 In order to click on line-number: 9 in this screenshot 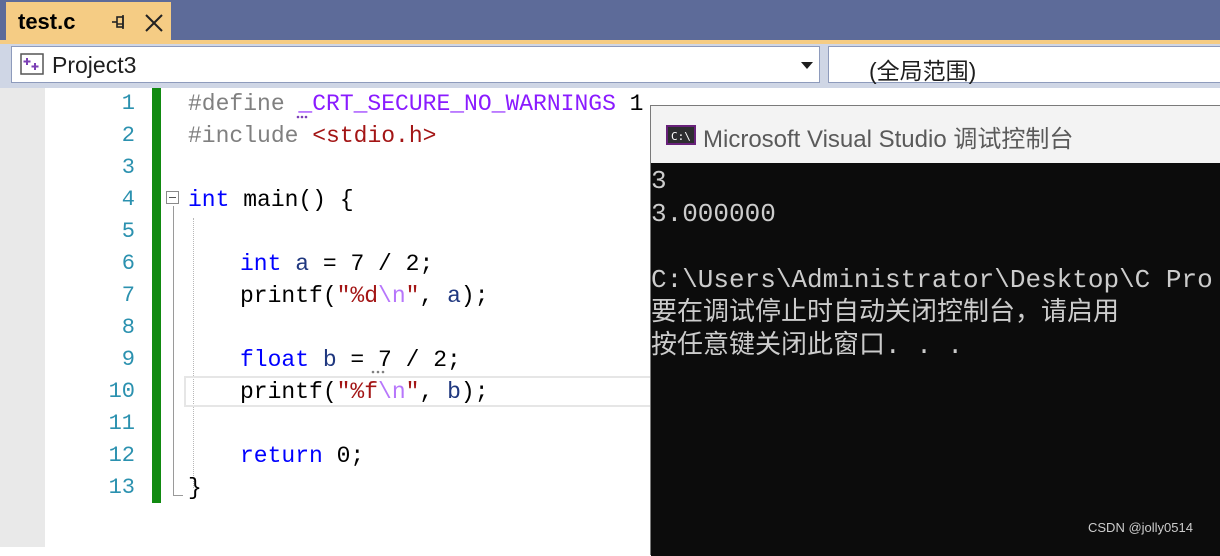, I will do `click(128, 359)`.